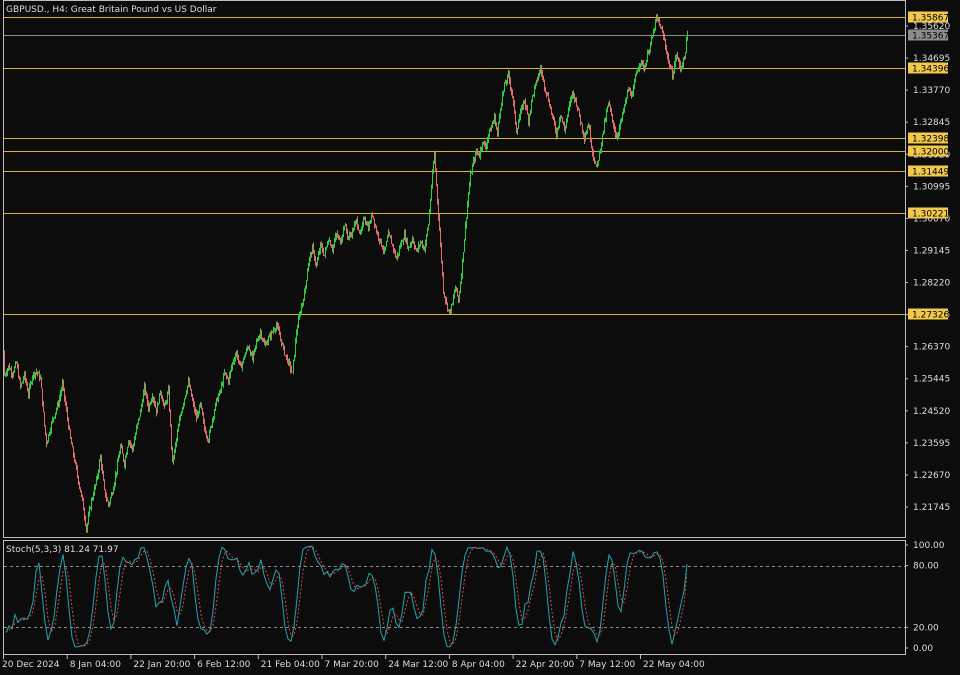  Describe the element at coordinates (931, 348) in the screenshot. I see `price-tick-label: 1.26370` at that location.